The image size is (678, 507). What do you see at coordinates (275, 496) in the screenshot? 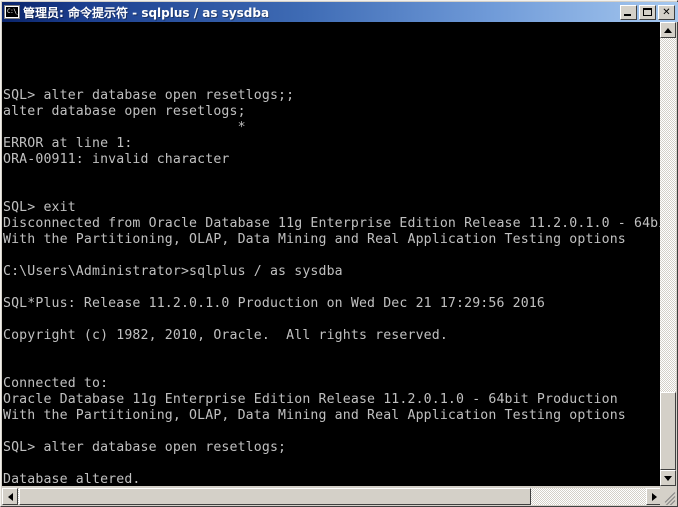
I see `horizontal-scroll-thumb` at bounding box center [275, 496].